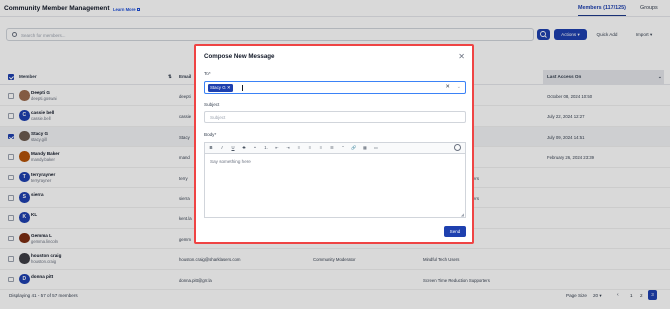  Describe the element at coordinates (376, 147) in the screenshot. I see `image-button: ▭` at that location.